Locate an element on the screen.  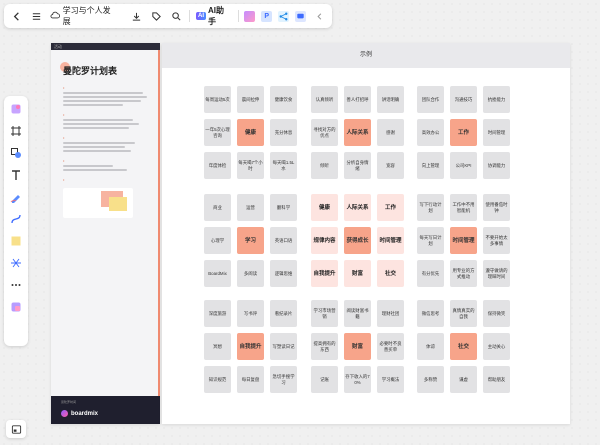
search-icon is located at coordinates (176, 16).